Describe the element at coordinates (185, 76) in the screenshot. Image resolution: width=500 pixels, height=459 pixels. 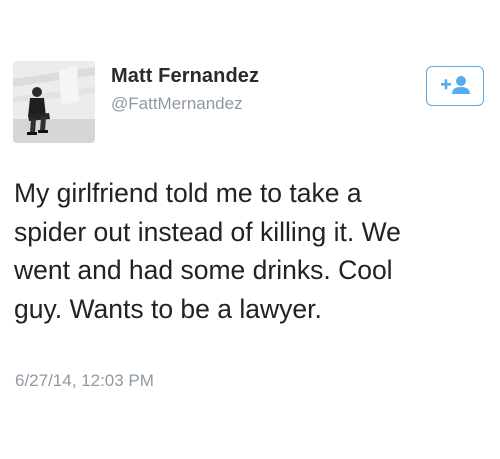
I see `author-display-name: Matt Fernandez` at that location.